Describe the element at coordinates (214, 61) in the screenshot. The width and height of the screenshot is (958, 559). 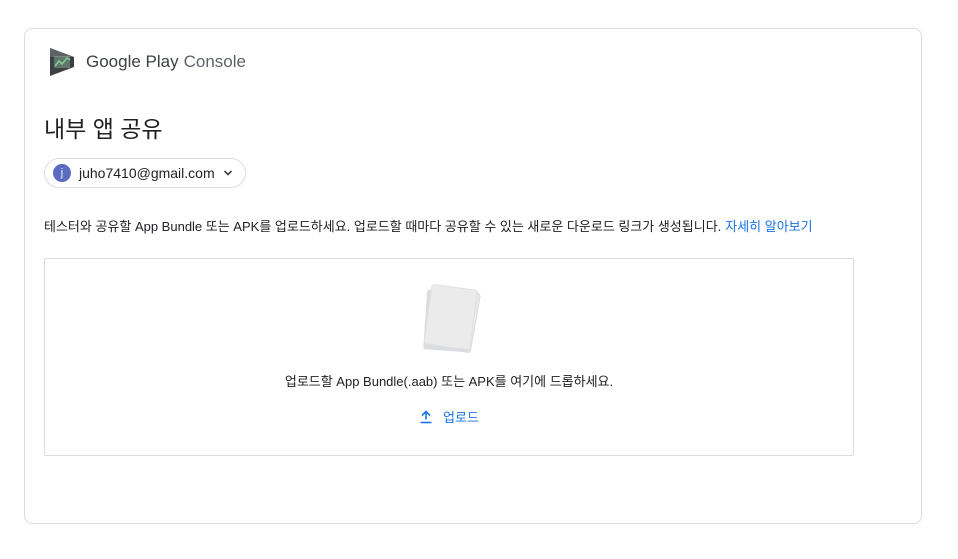
I see `brand-product: Console` at that location.